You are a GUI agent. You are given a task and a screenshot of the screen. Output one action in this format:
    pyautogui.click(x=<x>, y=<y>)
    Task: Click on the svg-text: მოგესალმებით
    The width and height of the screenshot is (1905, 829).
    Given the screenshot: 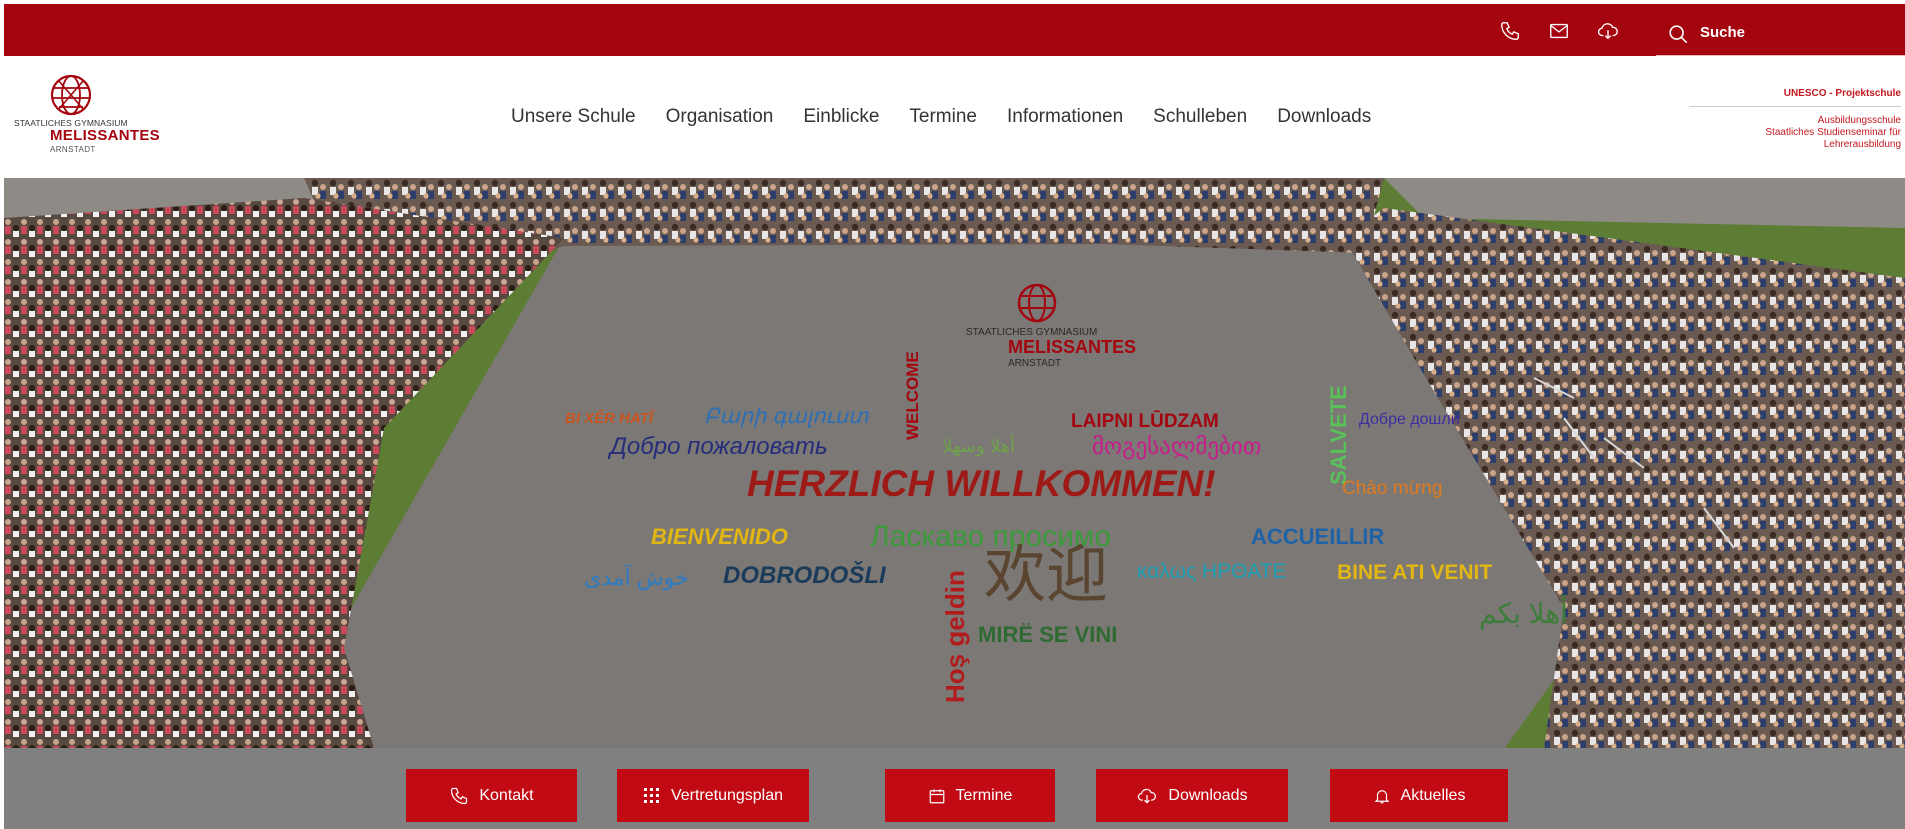 What is the action you would take?
    pyautogui.click(x=1176, y=446)
    